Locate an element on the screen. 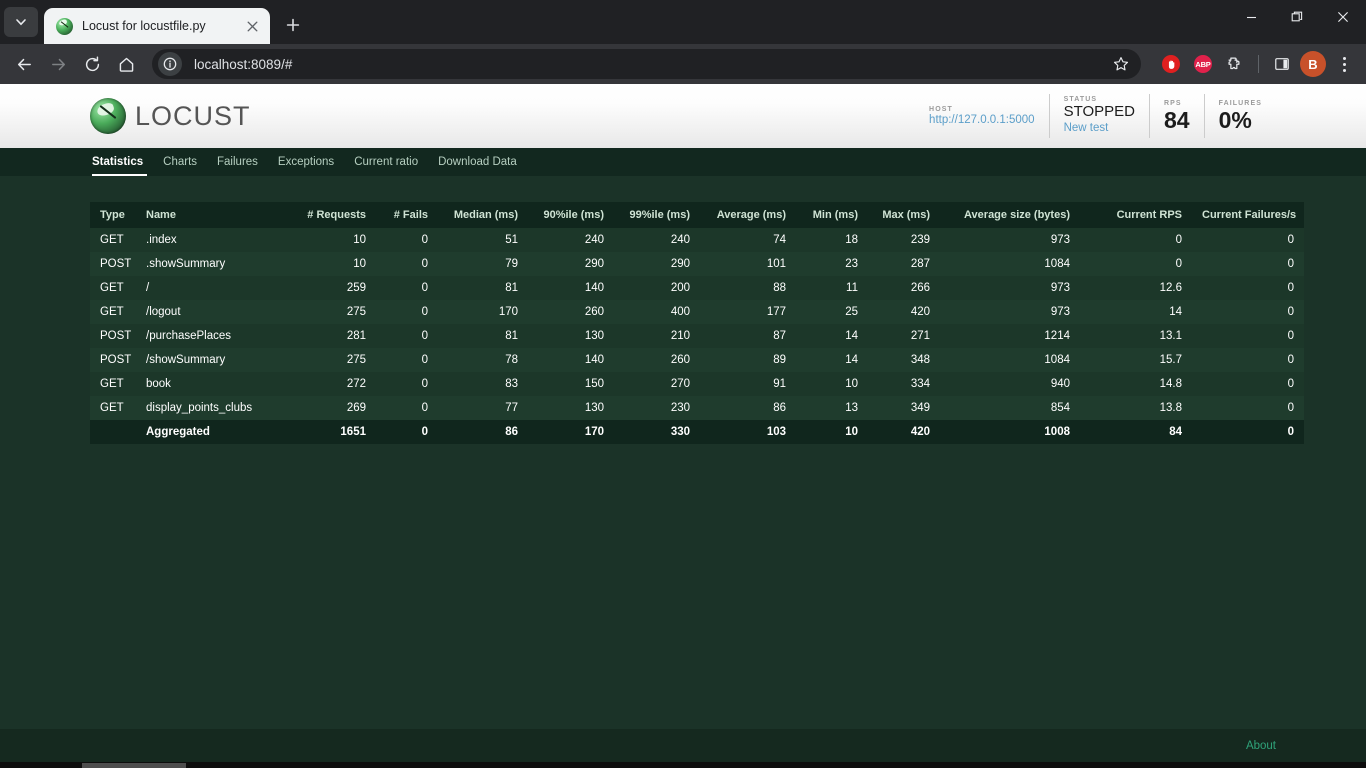  cell-name: display_points_clubs is located at coordinates (199, 408).